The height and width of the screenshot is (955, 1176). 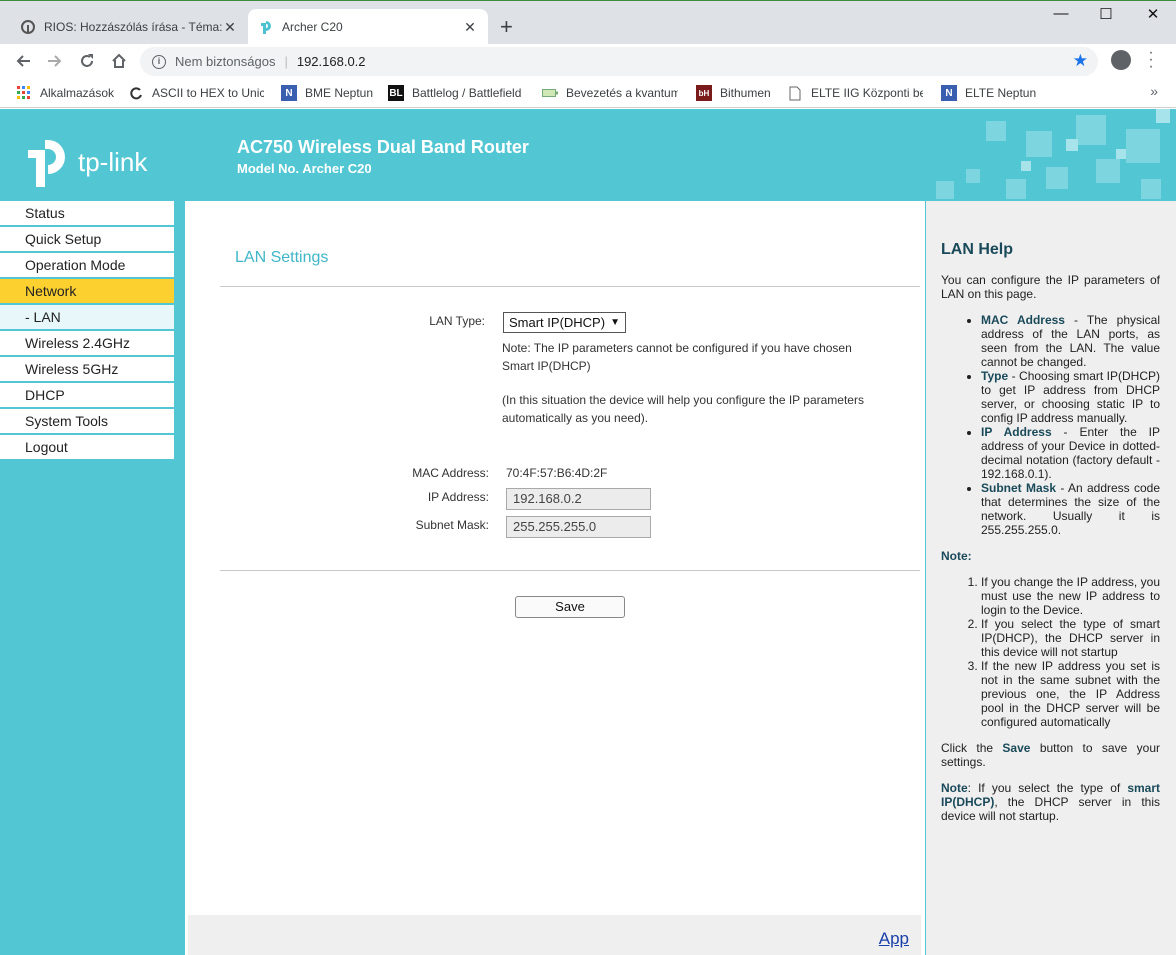 I want to click on apps-grid-icon, so click(x=24, y=93).